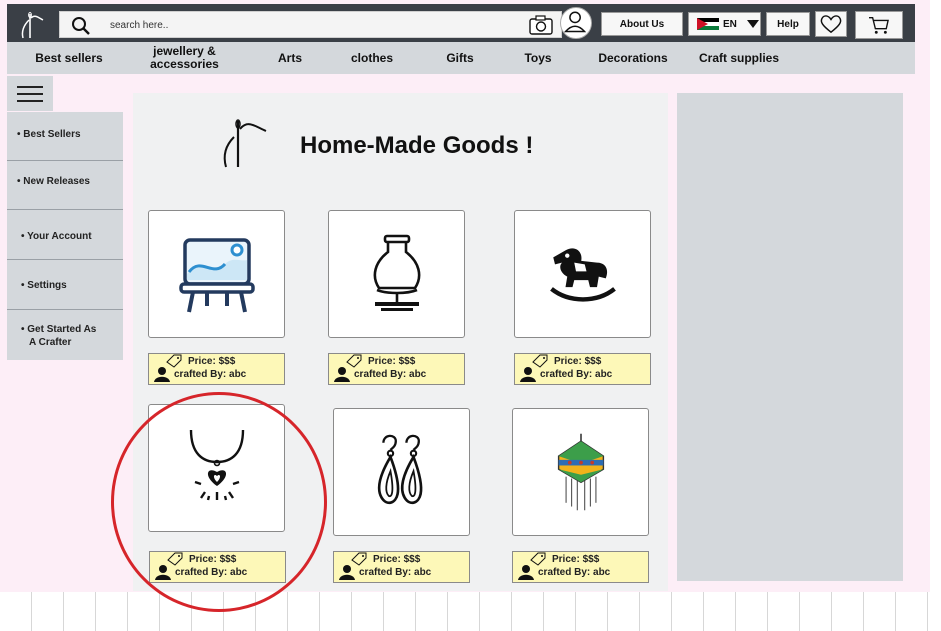 Image resolution: width=941 pixels, height=631 pixels. What do you see at coordinates (633, 58) in the screenshot?
I see `category-decorations: Decorations` at bounding box center [633, 58].